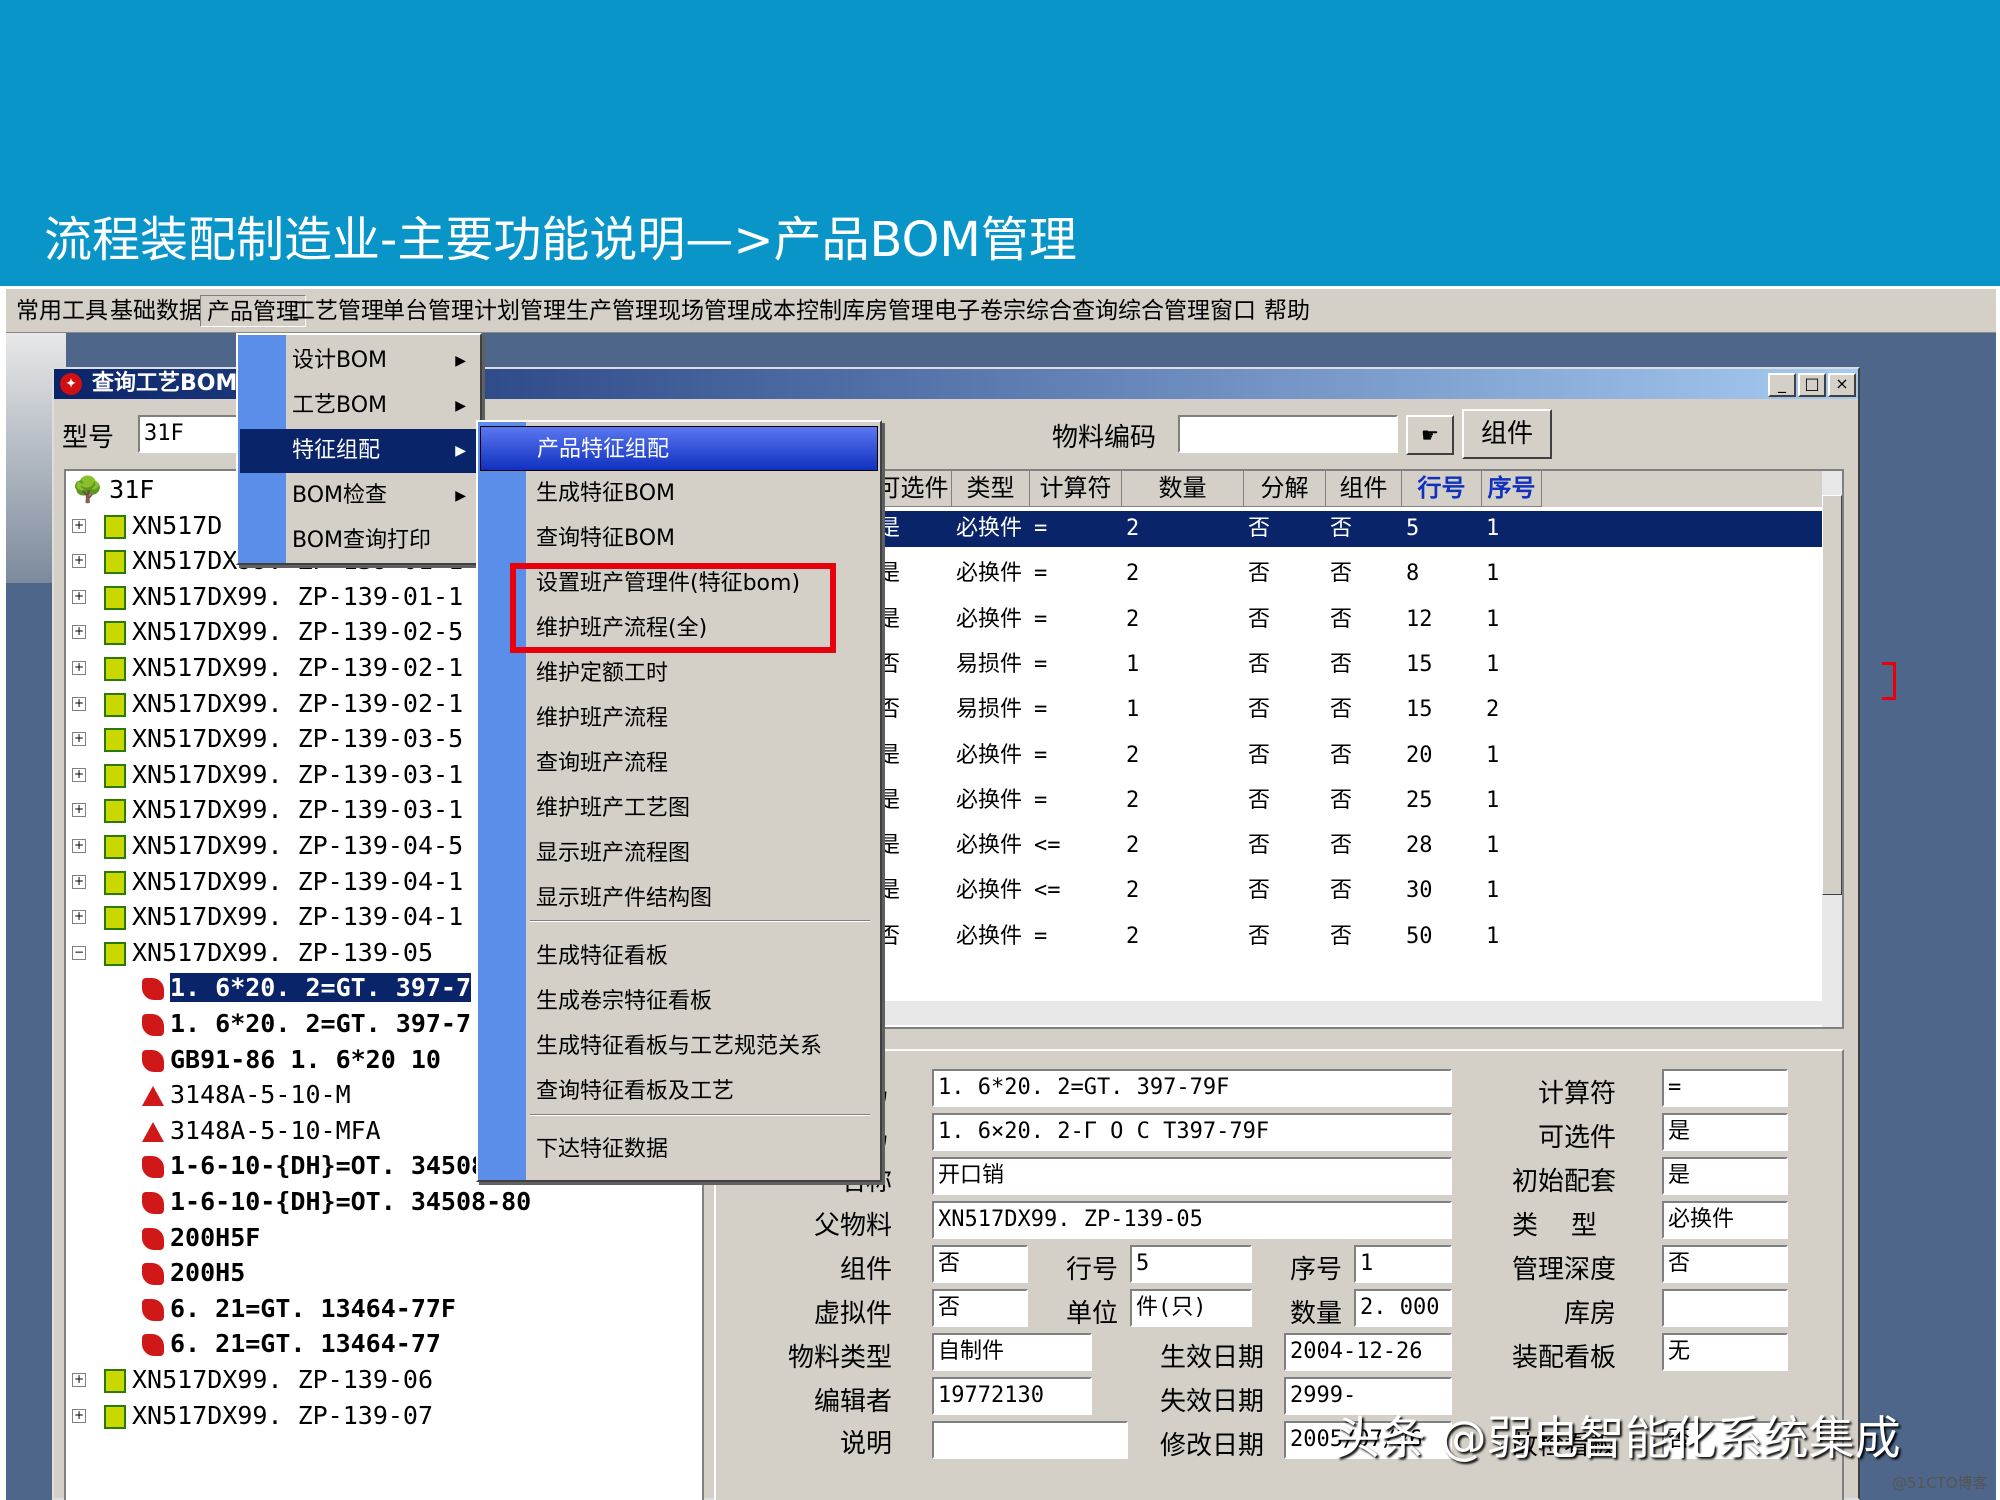 This screenshot has width=2000, height=1500. Describe the element at coordinates (1271, 574) in the screenshot. I see `table-row: . 2=GT. 397-7是必换件=2否否81` at that location.